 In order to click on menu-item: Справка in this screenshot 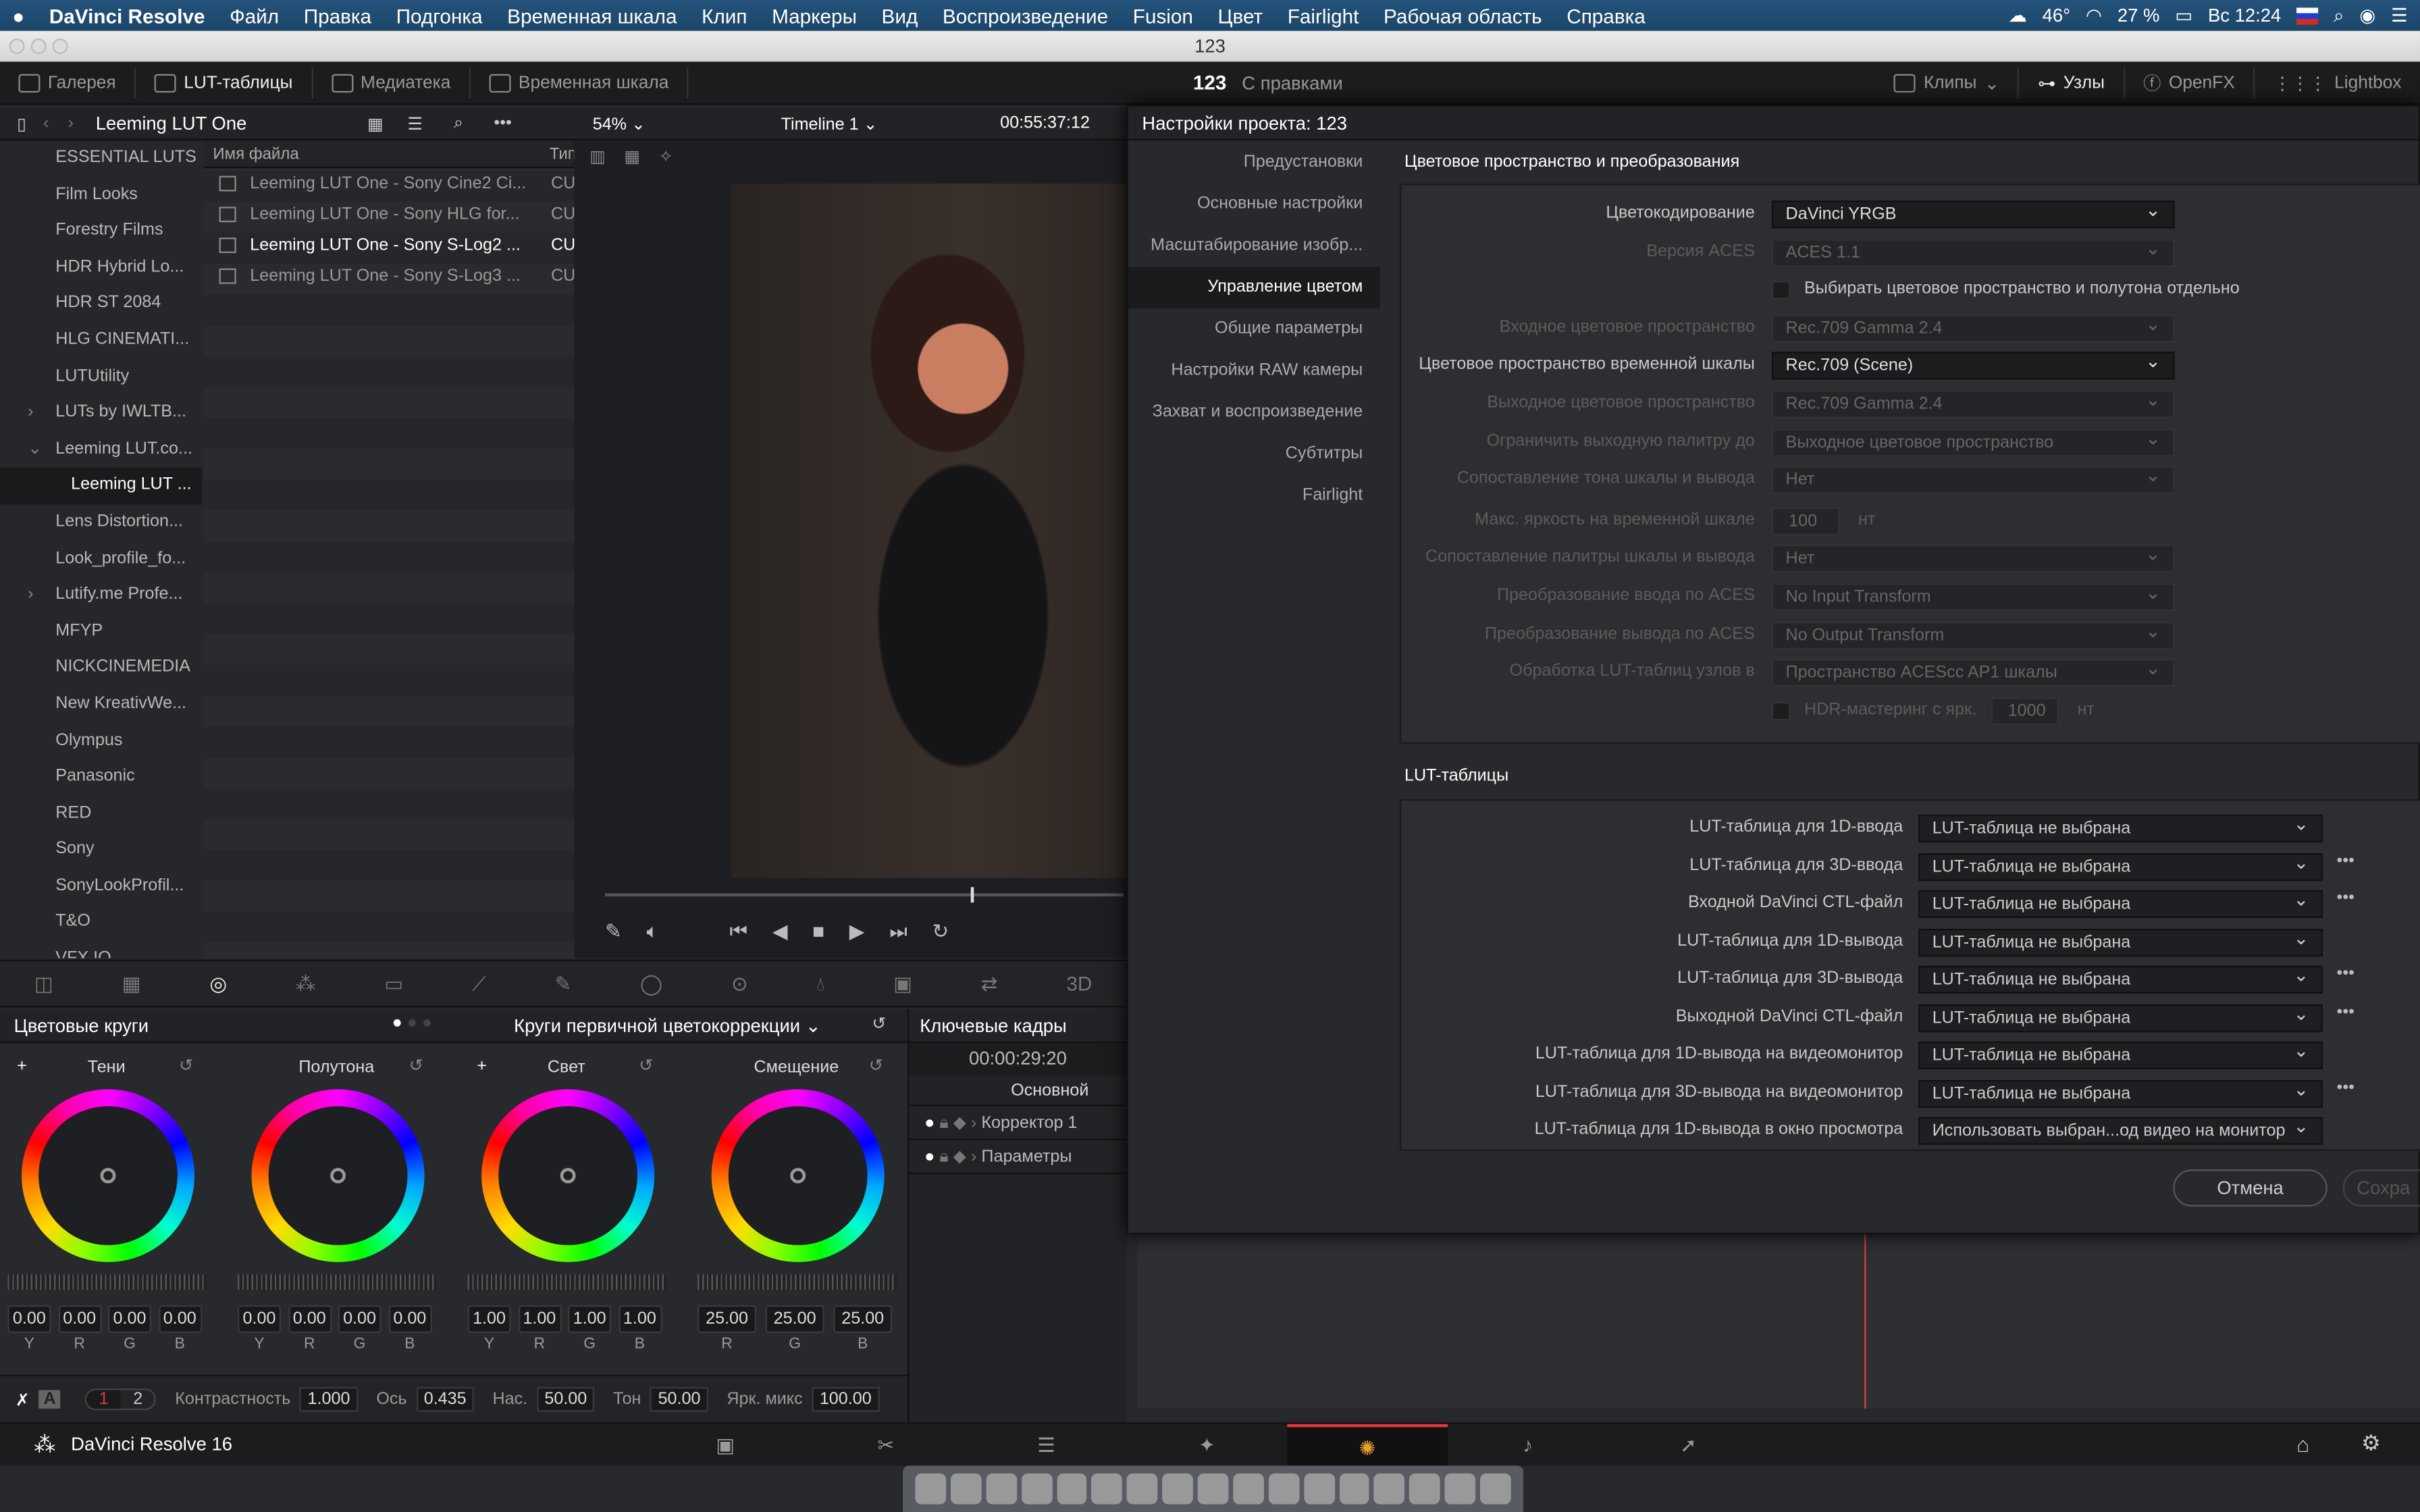, I will do `click(1606, 15)`.